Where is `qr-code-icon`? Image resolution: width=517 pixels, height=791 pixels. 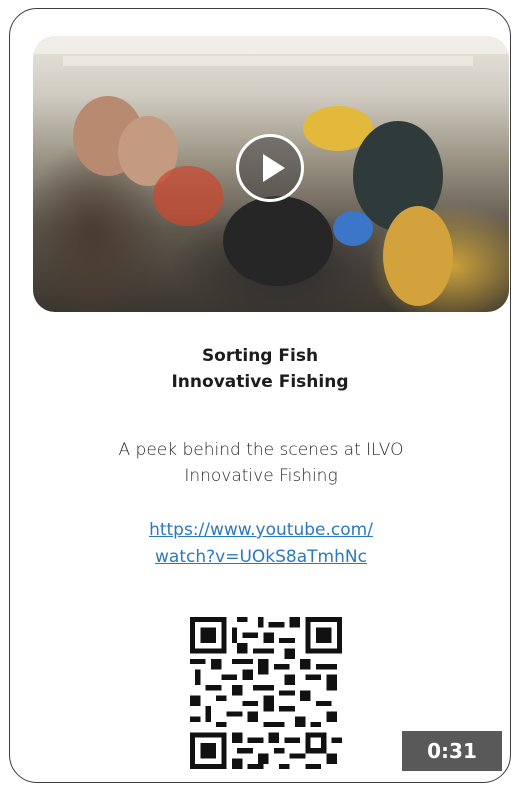 qr-code-icon is located at coordinates (266, 693).